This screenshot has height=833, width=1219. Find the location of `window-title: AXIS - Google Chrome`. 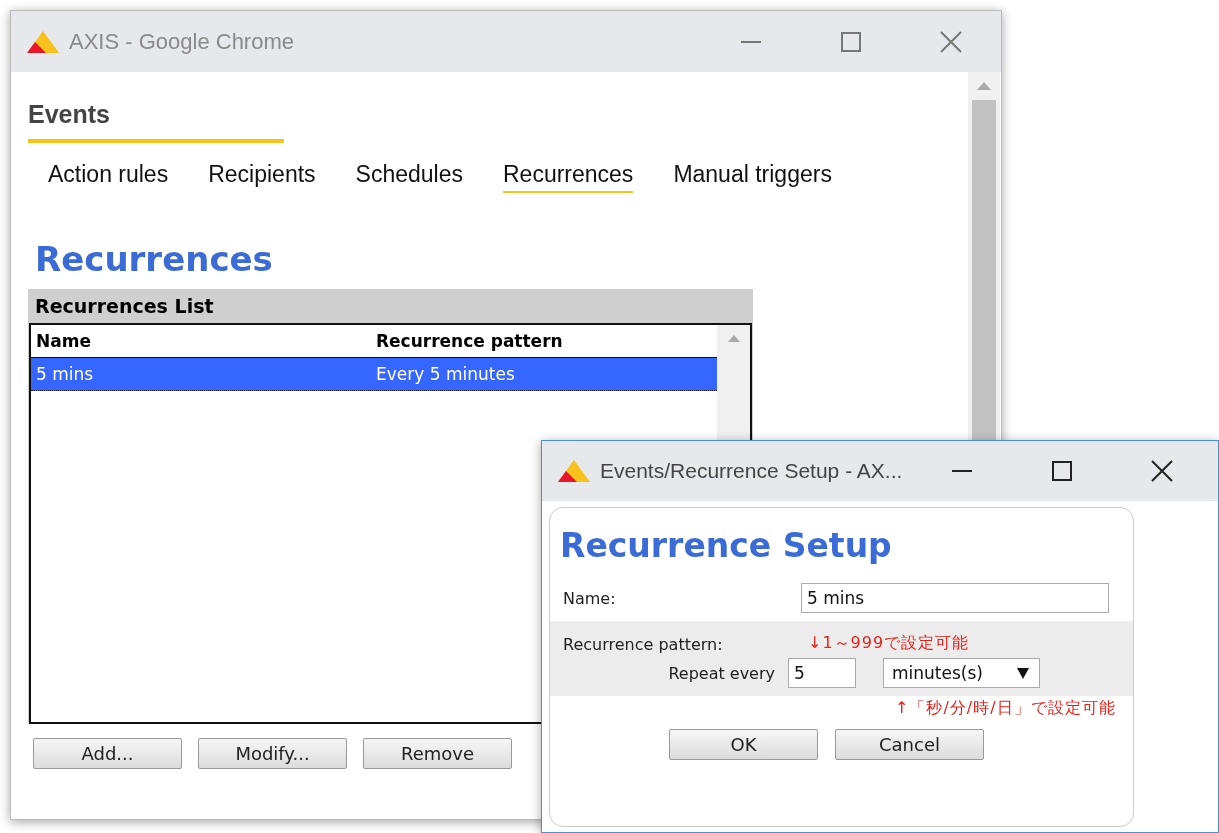

window-title: AXIS - Google Chrome is located at coordinates (182, 41).